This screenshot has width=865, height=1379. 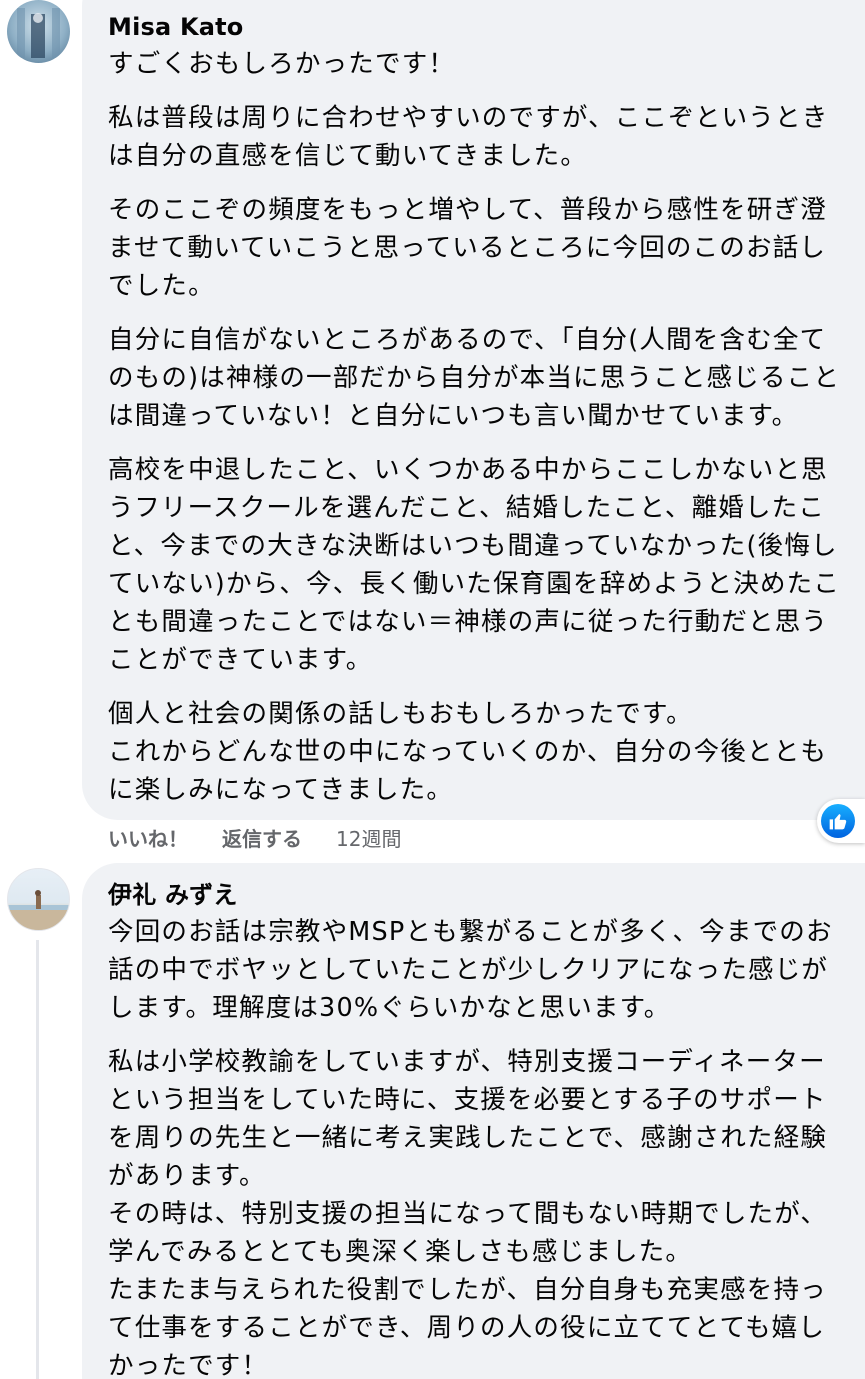 What do you see at coordinates (467, 1062) in the screenshot?
I see `comment-text-line: 私は小学校教諭をしていますが、特別支援コーディネーター` at bounding box center [467, 1062].